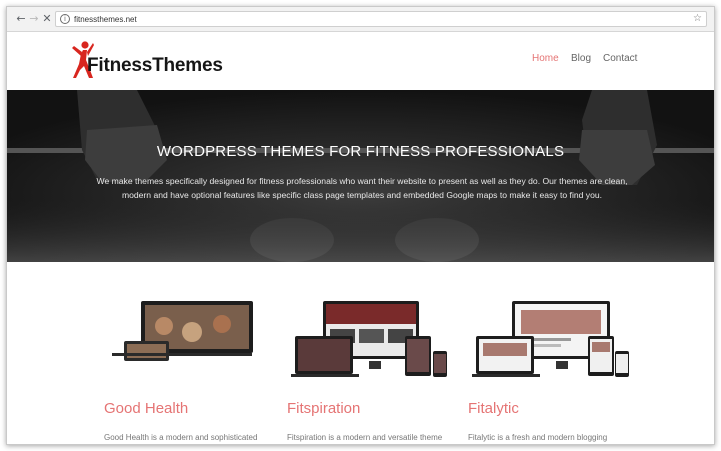 This screenshot has width=721, height=451. What do you see at coordinates (105, 19) in the screenshot?
I see `url-text: fitnessthemes.net` at bounding box center [105, 19].